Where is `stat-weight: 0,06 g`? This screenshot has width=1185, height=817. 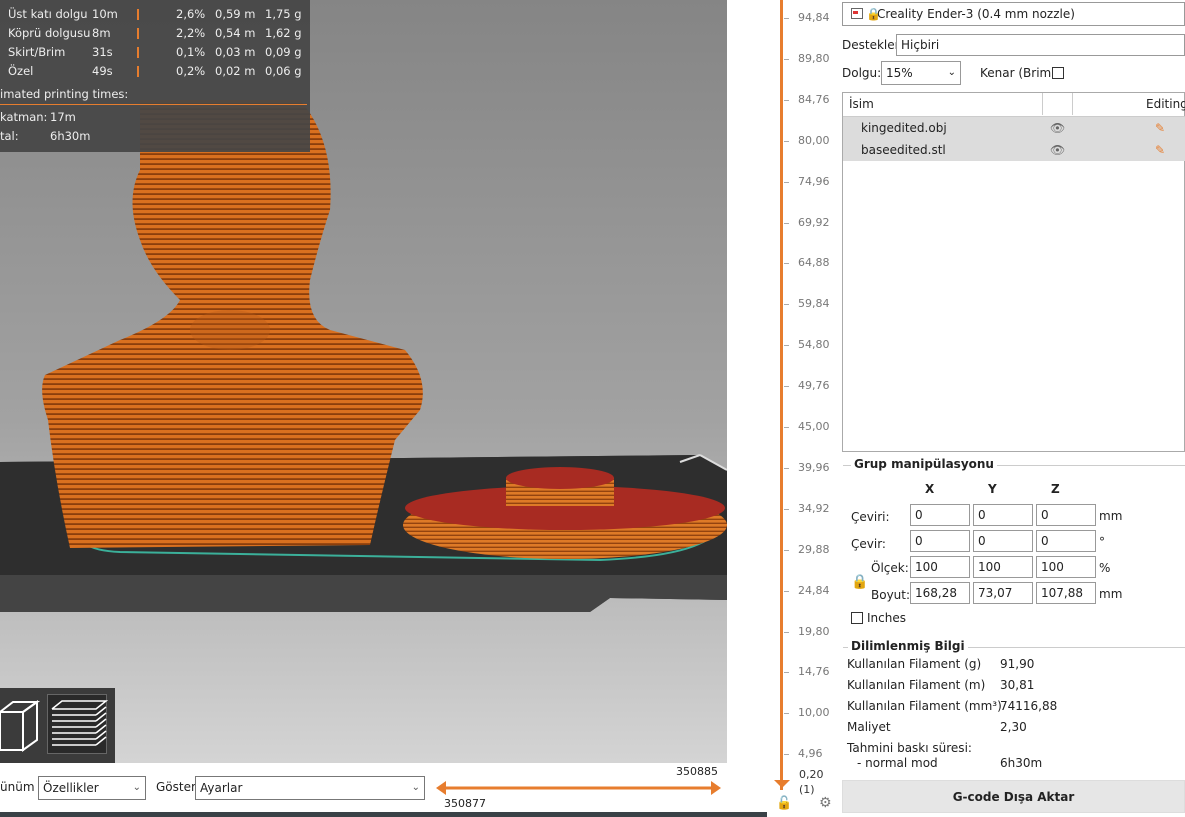
stat-weight: 0,06 g is located at coordinates (283, 71).